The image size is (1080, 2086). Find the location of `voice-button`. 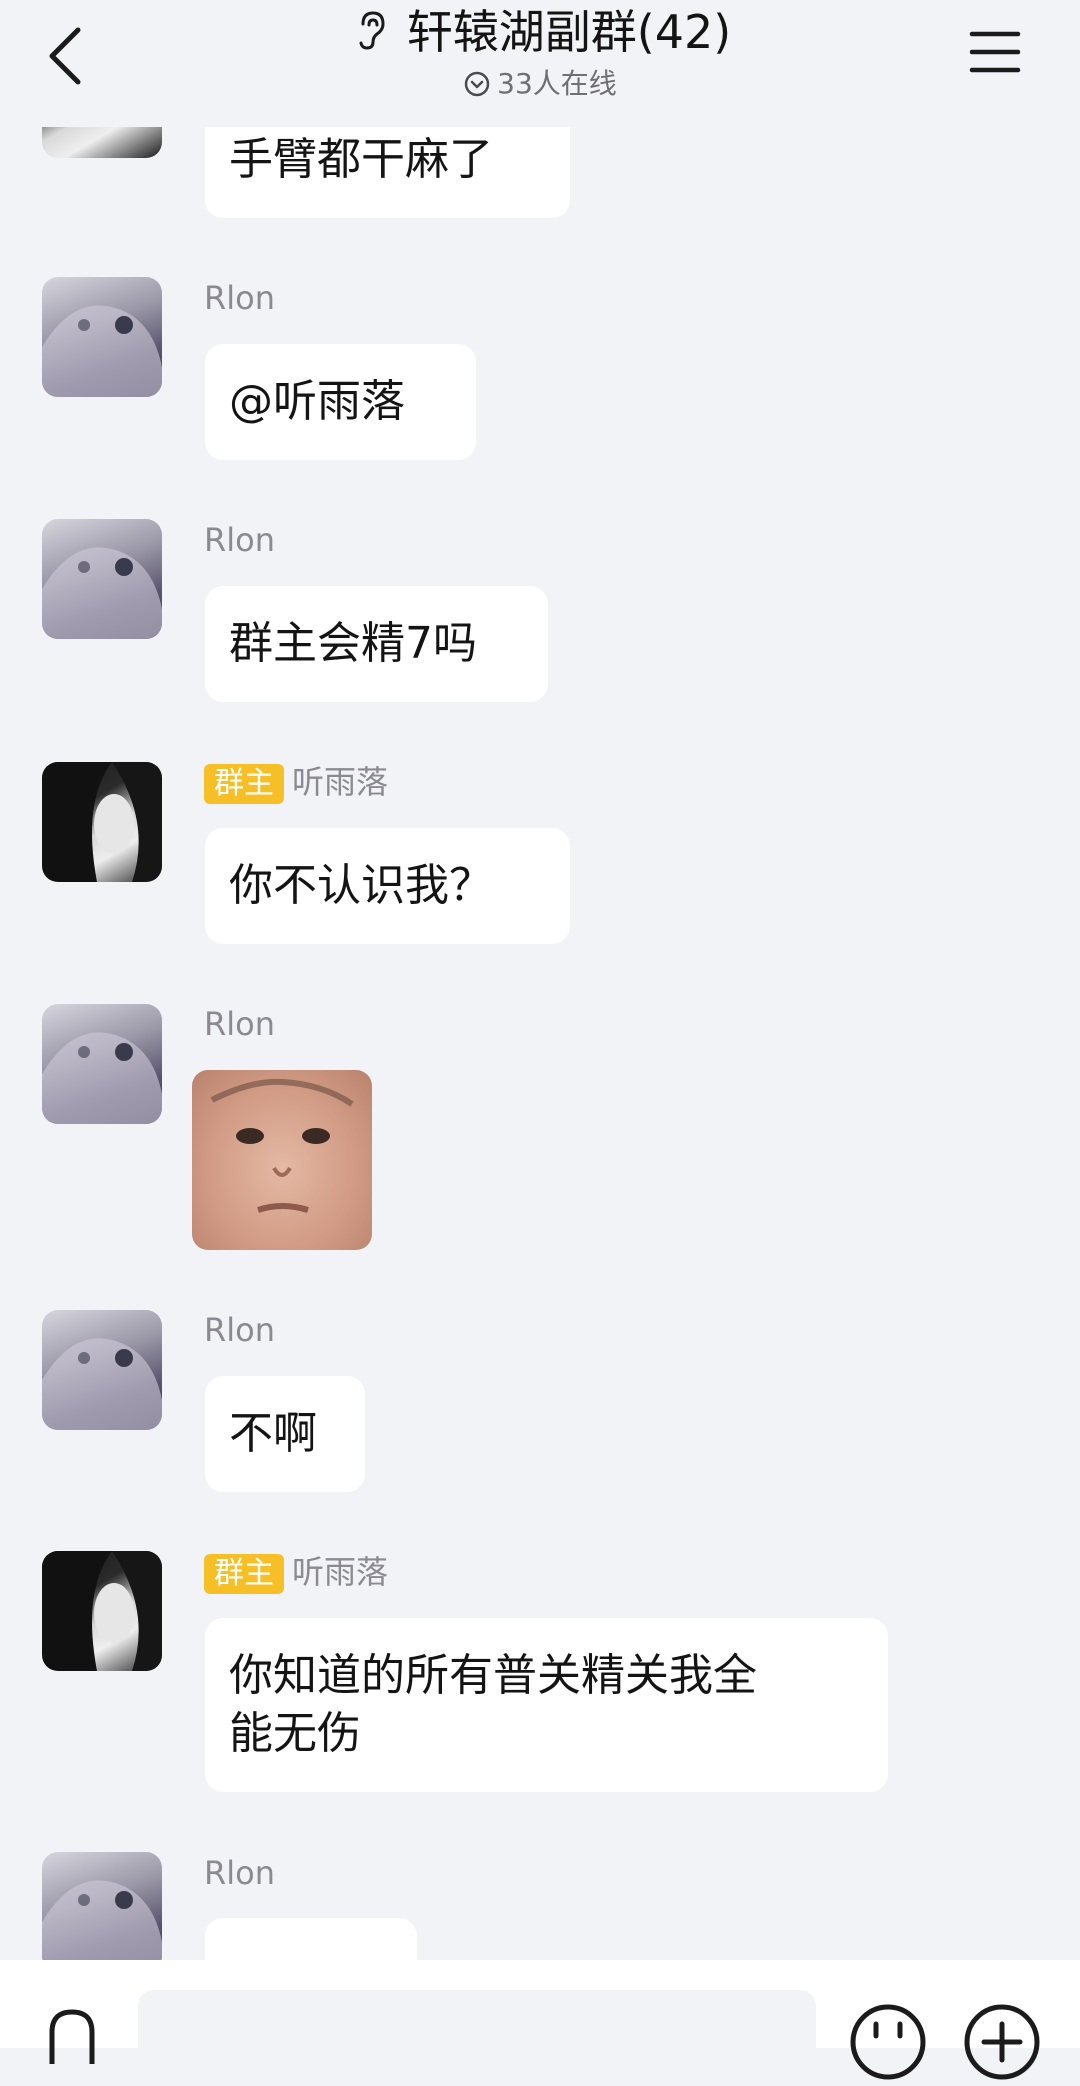

voice-button is located at coordinates (72, 2034).